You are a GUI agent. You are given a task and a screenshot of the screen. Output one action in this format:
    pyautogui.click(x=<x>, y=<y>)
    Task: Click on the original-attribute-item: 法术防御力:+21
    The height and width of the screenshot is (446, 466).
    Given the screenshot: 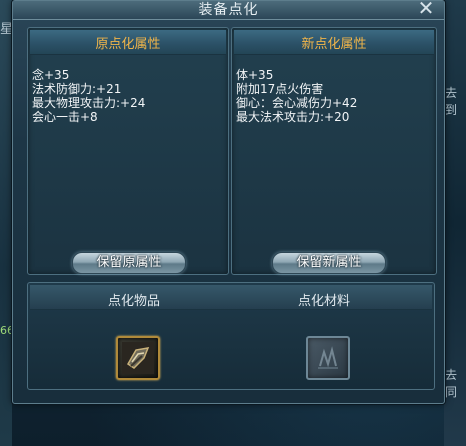 What is the action you would take?
    pyautogui.click(x=77, y=89)
    